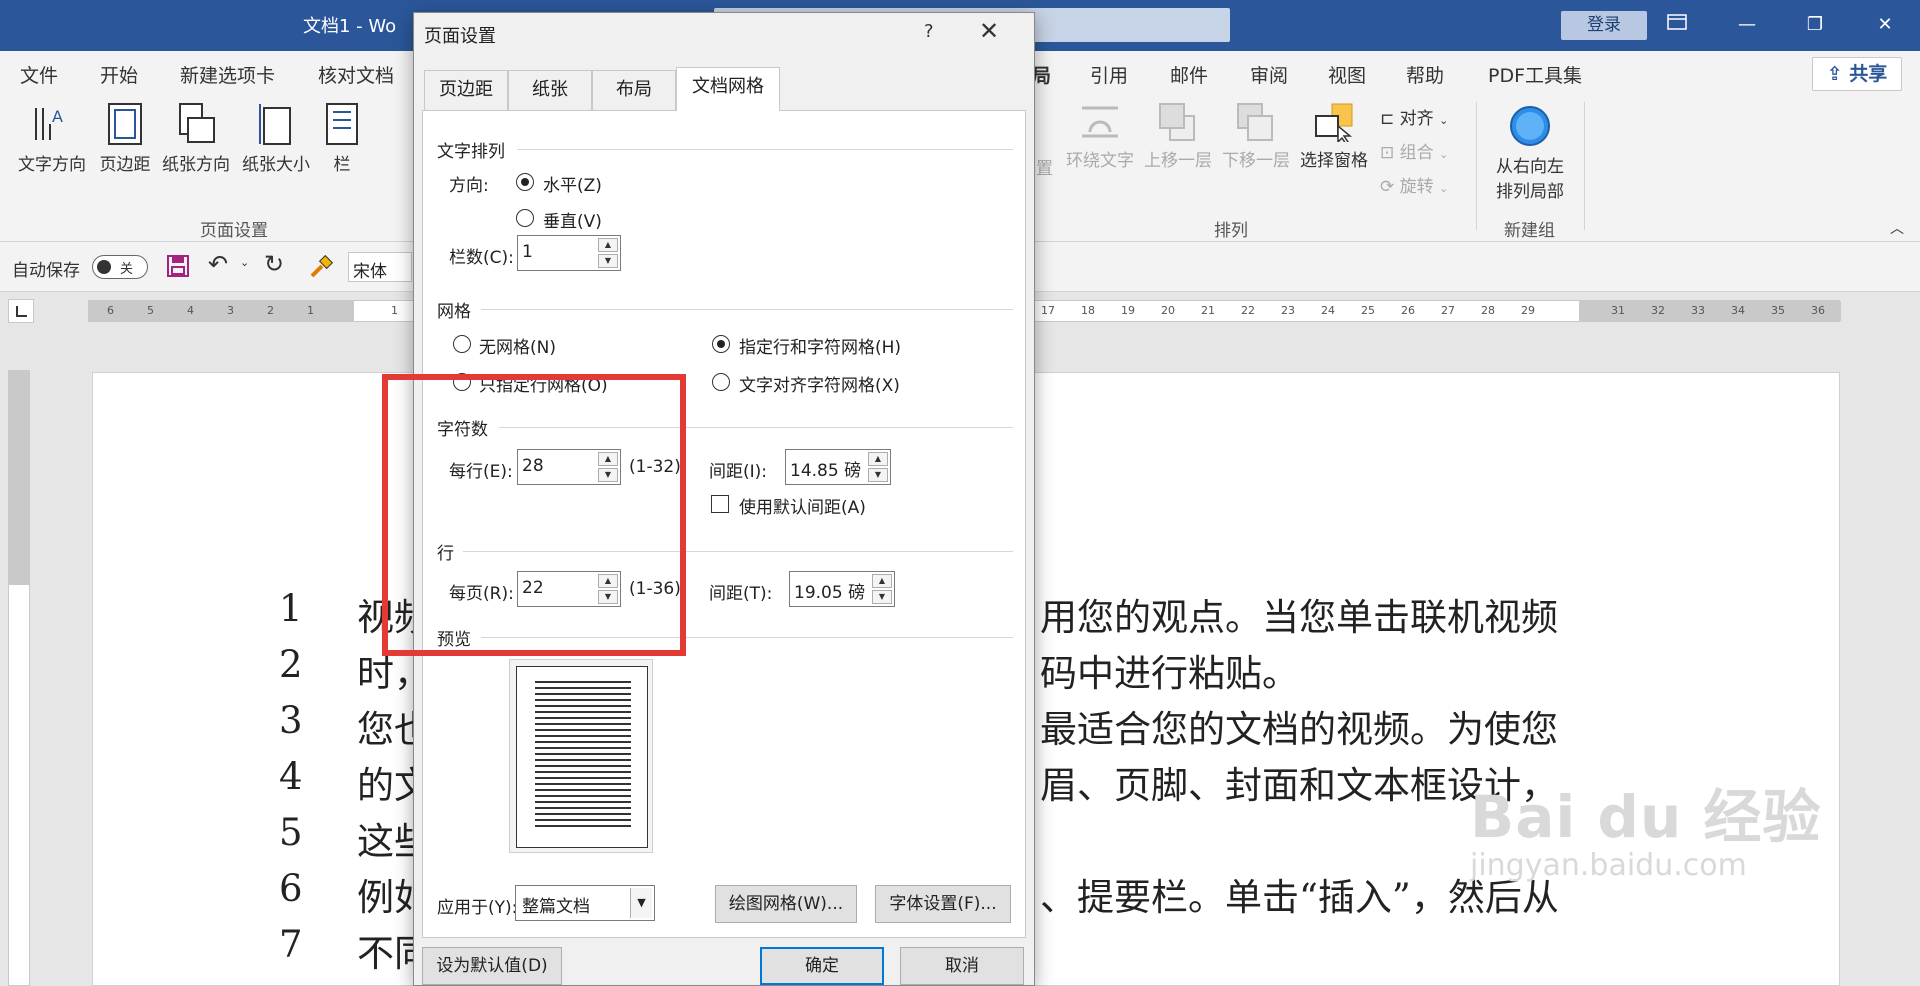  What do you see at coordinates (196, 138) in the screenshot?
I see `orientation-button: 纸张方向` at bounding box center [196, 138].